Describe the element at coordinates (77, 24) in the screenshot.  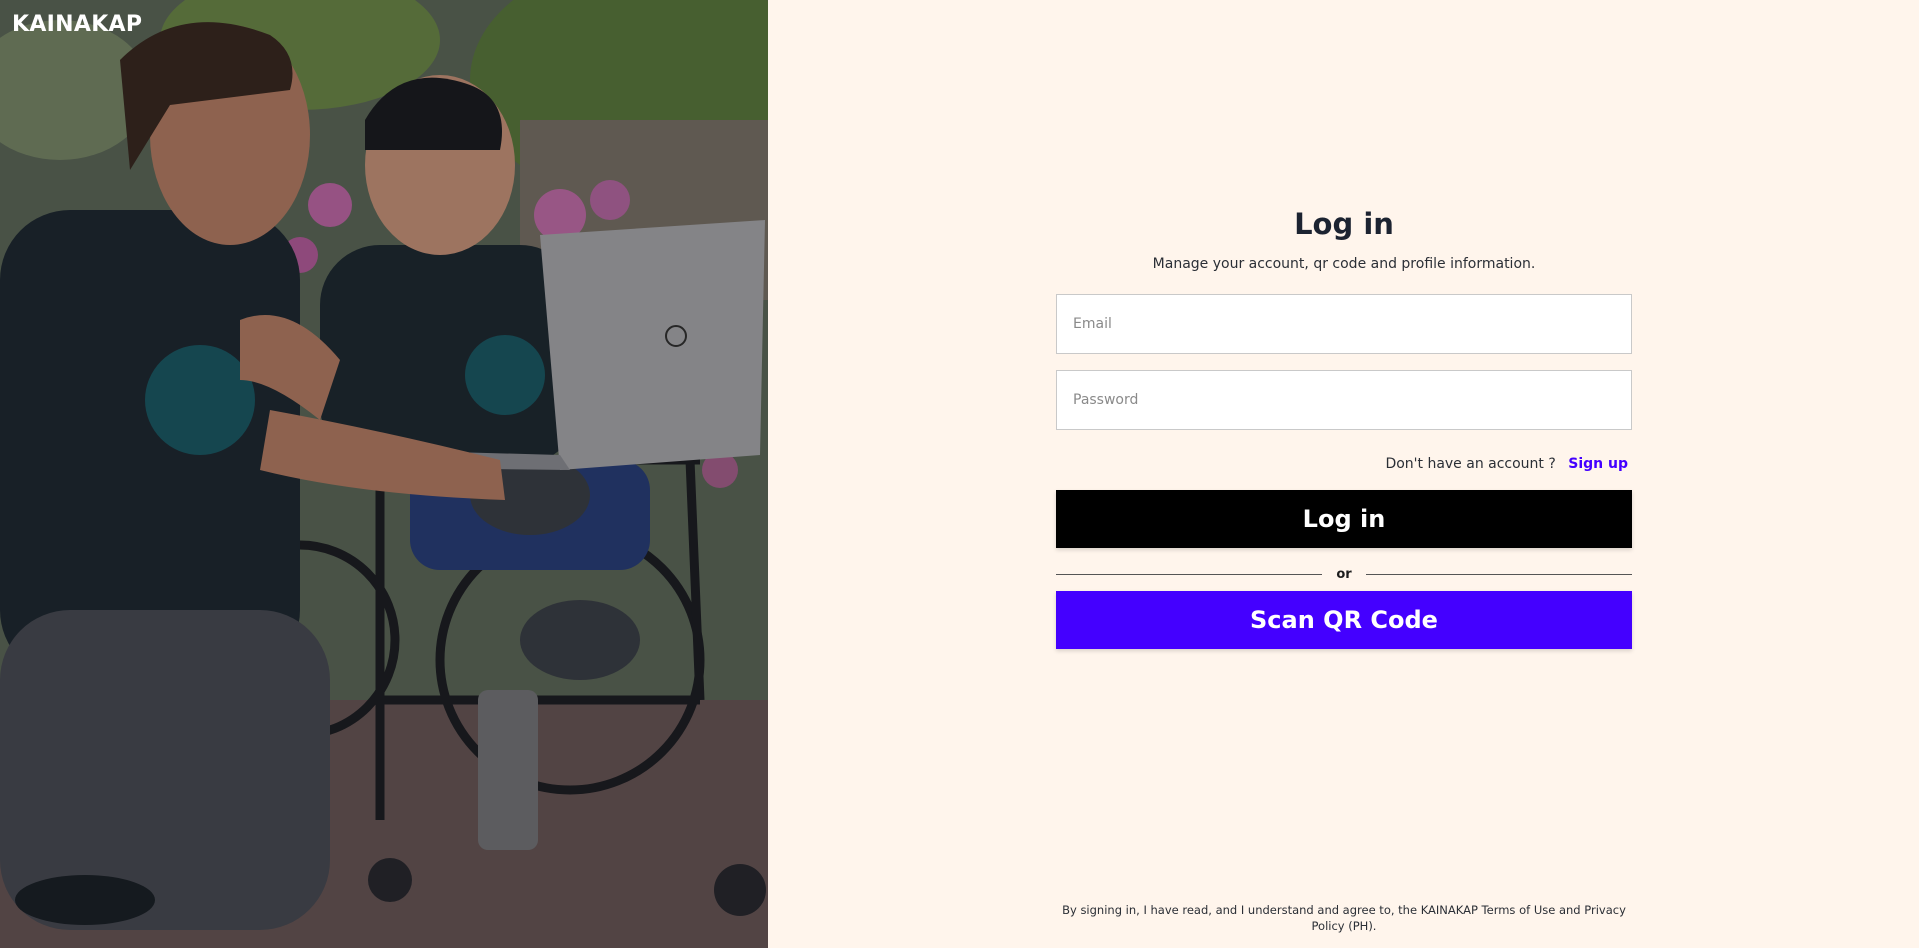
I see `brand-logo: KAINAKAP` at that location.